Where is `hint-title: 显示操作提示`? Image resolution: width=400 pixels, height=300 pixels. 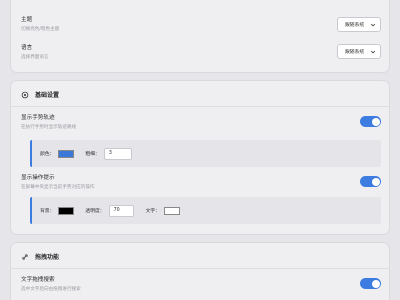 hint-title: 显示操作提示 is located at coordinates (38, 178).